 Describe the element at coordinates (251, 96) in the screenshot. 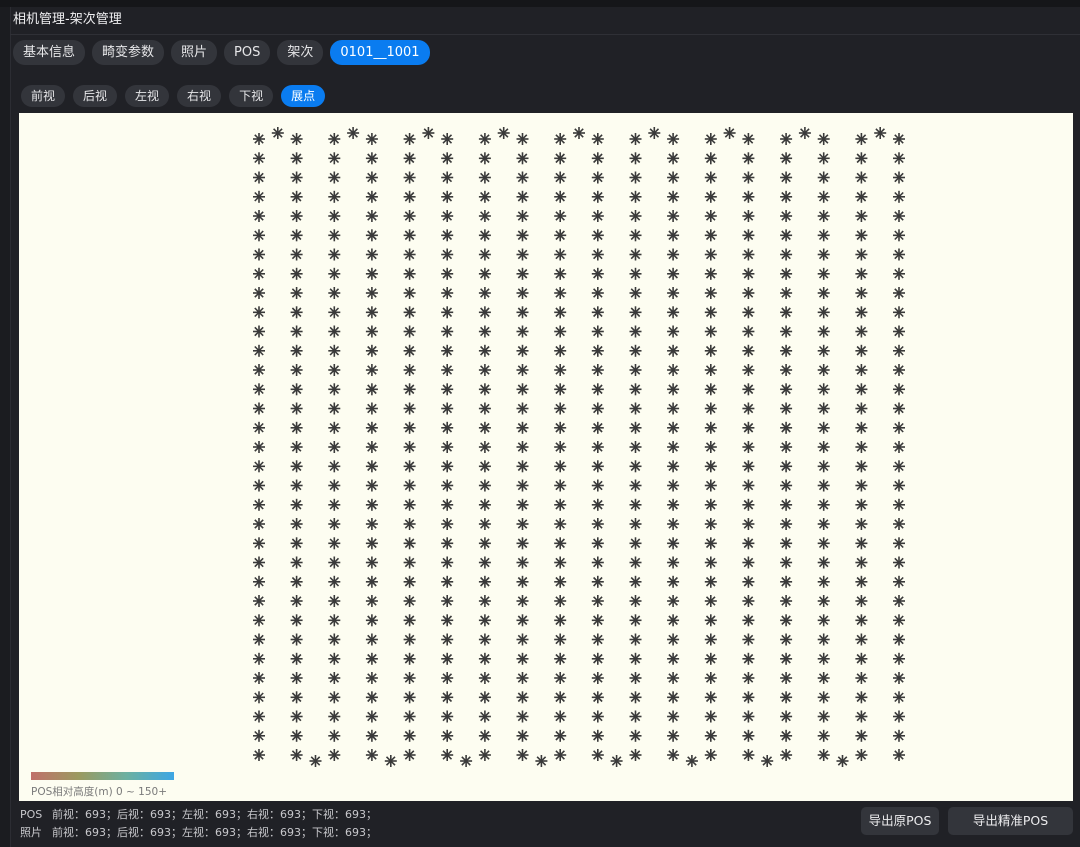

I see `tab-down-view: 下视` at that location.